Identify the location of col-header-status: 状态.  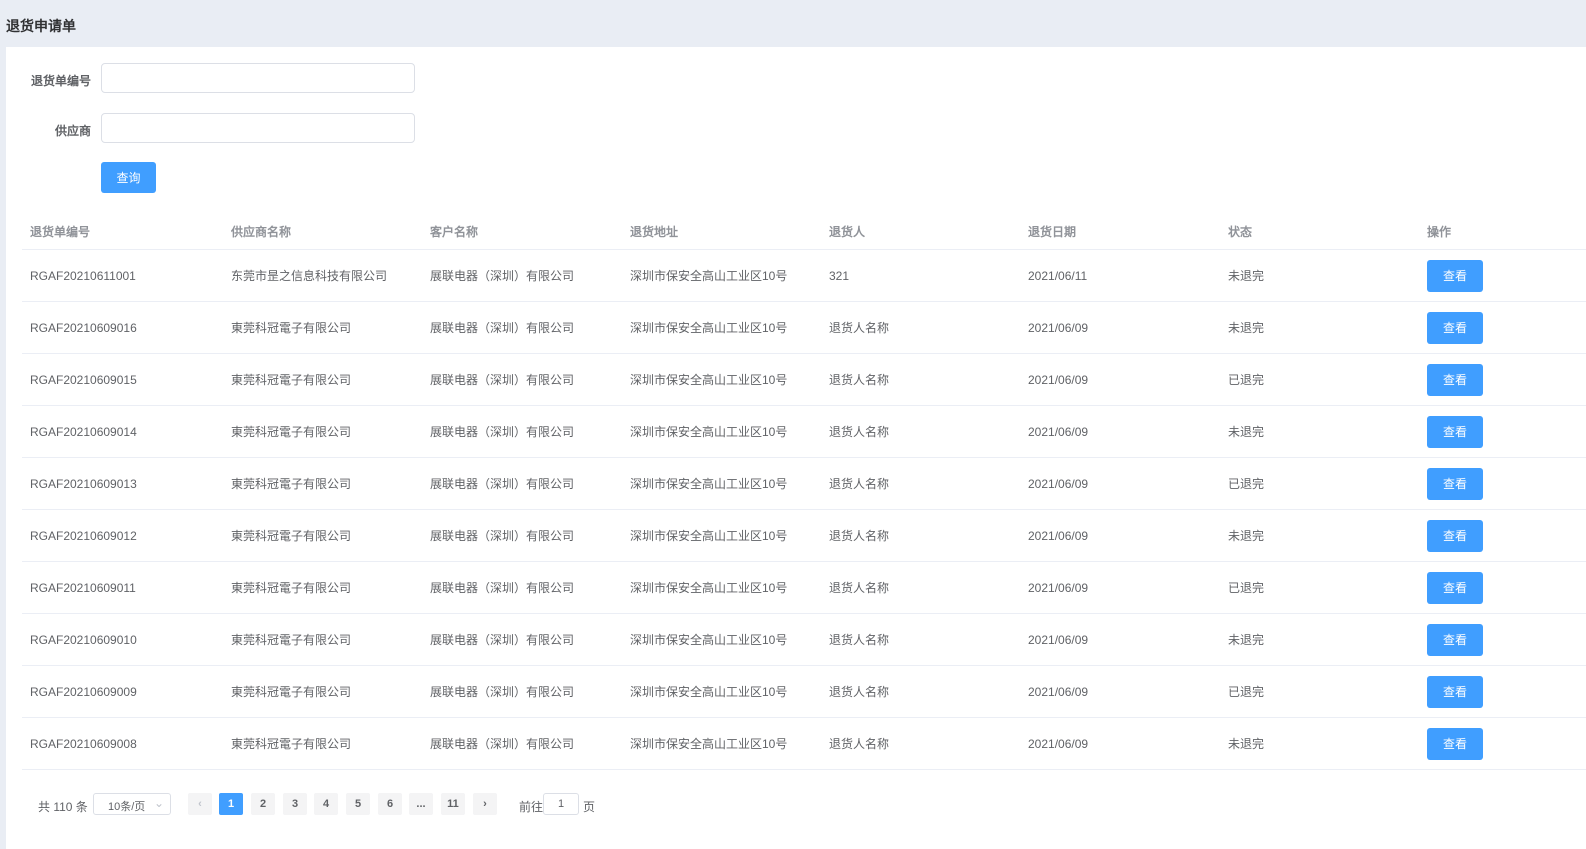
(1240, 231).